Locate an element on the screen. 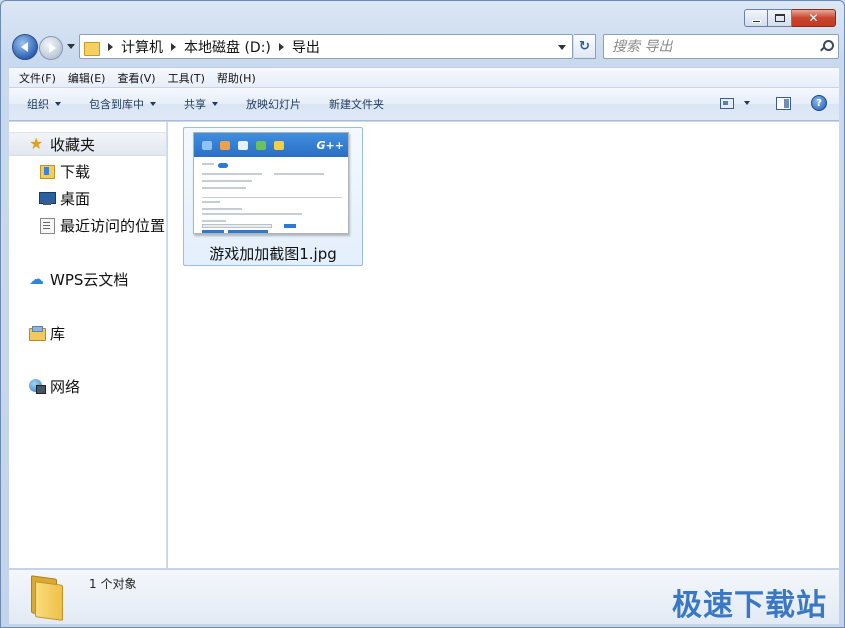  nav-desktop: 桌面 is located at coordinates (87, 198).